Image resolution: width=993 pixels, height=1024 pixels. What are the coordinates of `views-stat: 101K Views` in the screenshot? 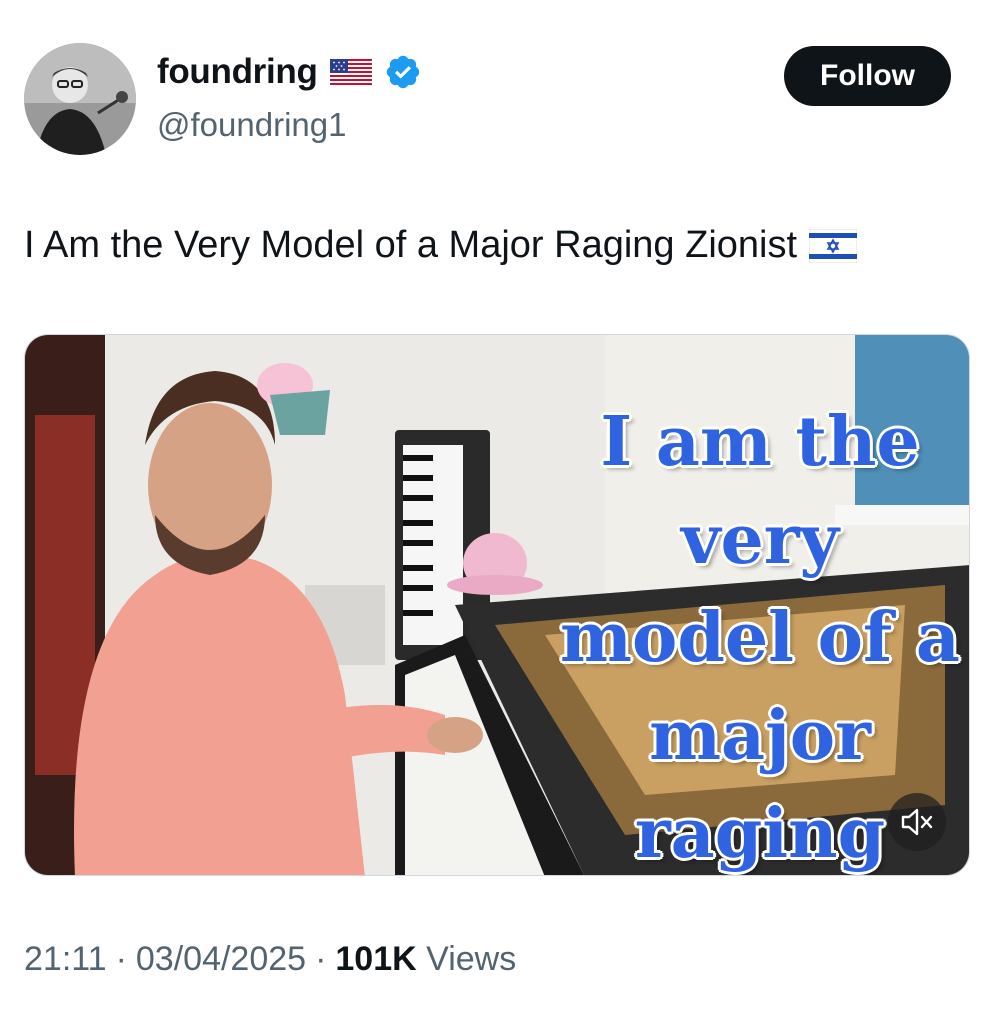 It's located at (425, 959).